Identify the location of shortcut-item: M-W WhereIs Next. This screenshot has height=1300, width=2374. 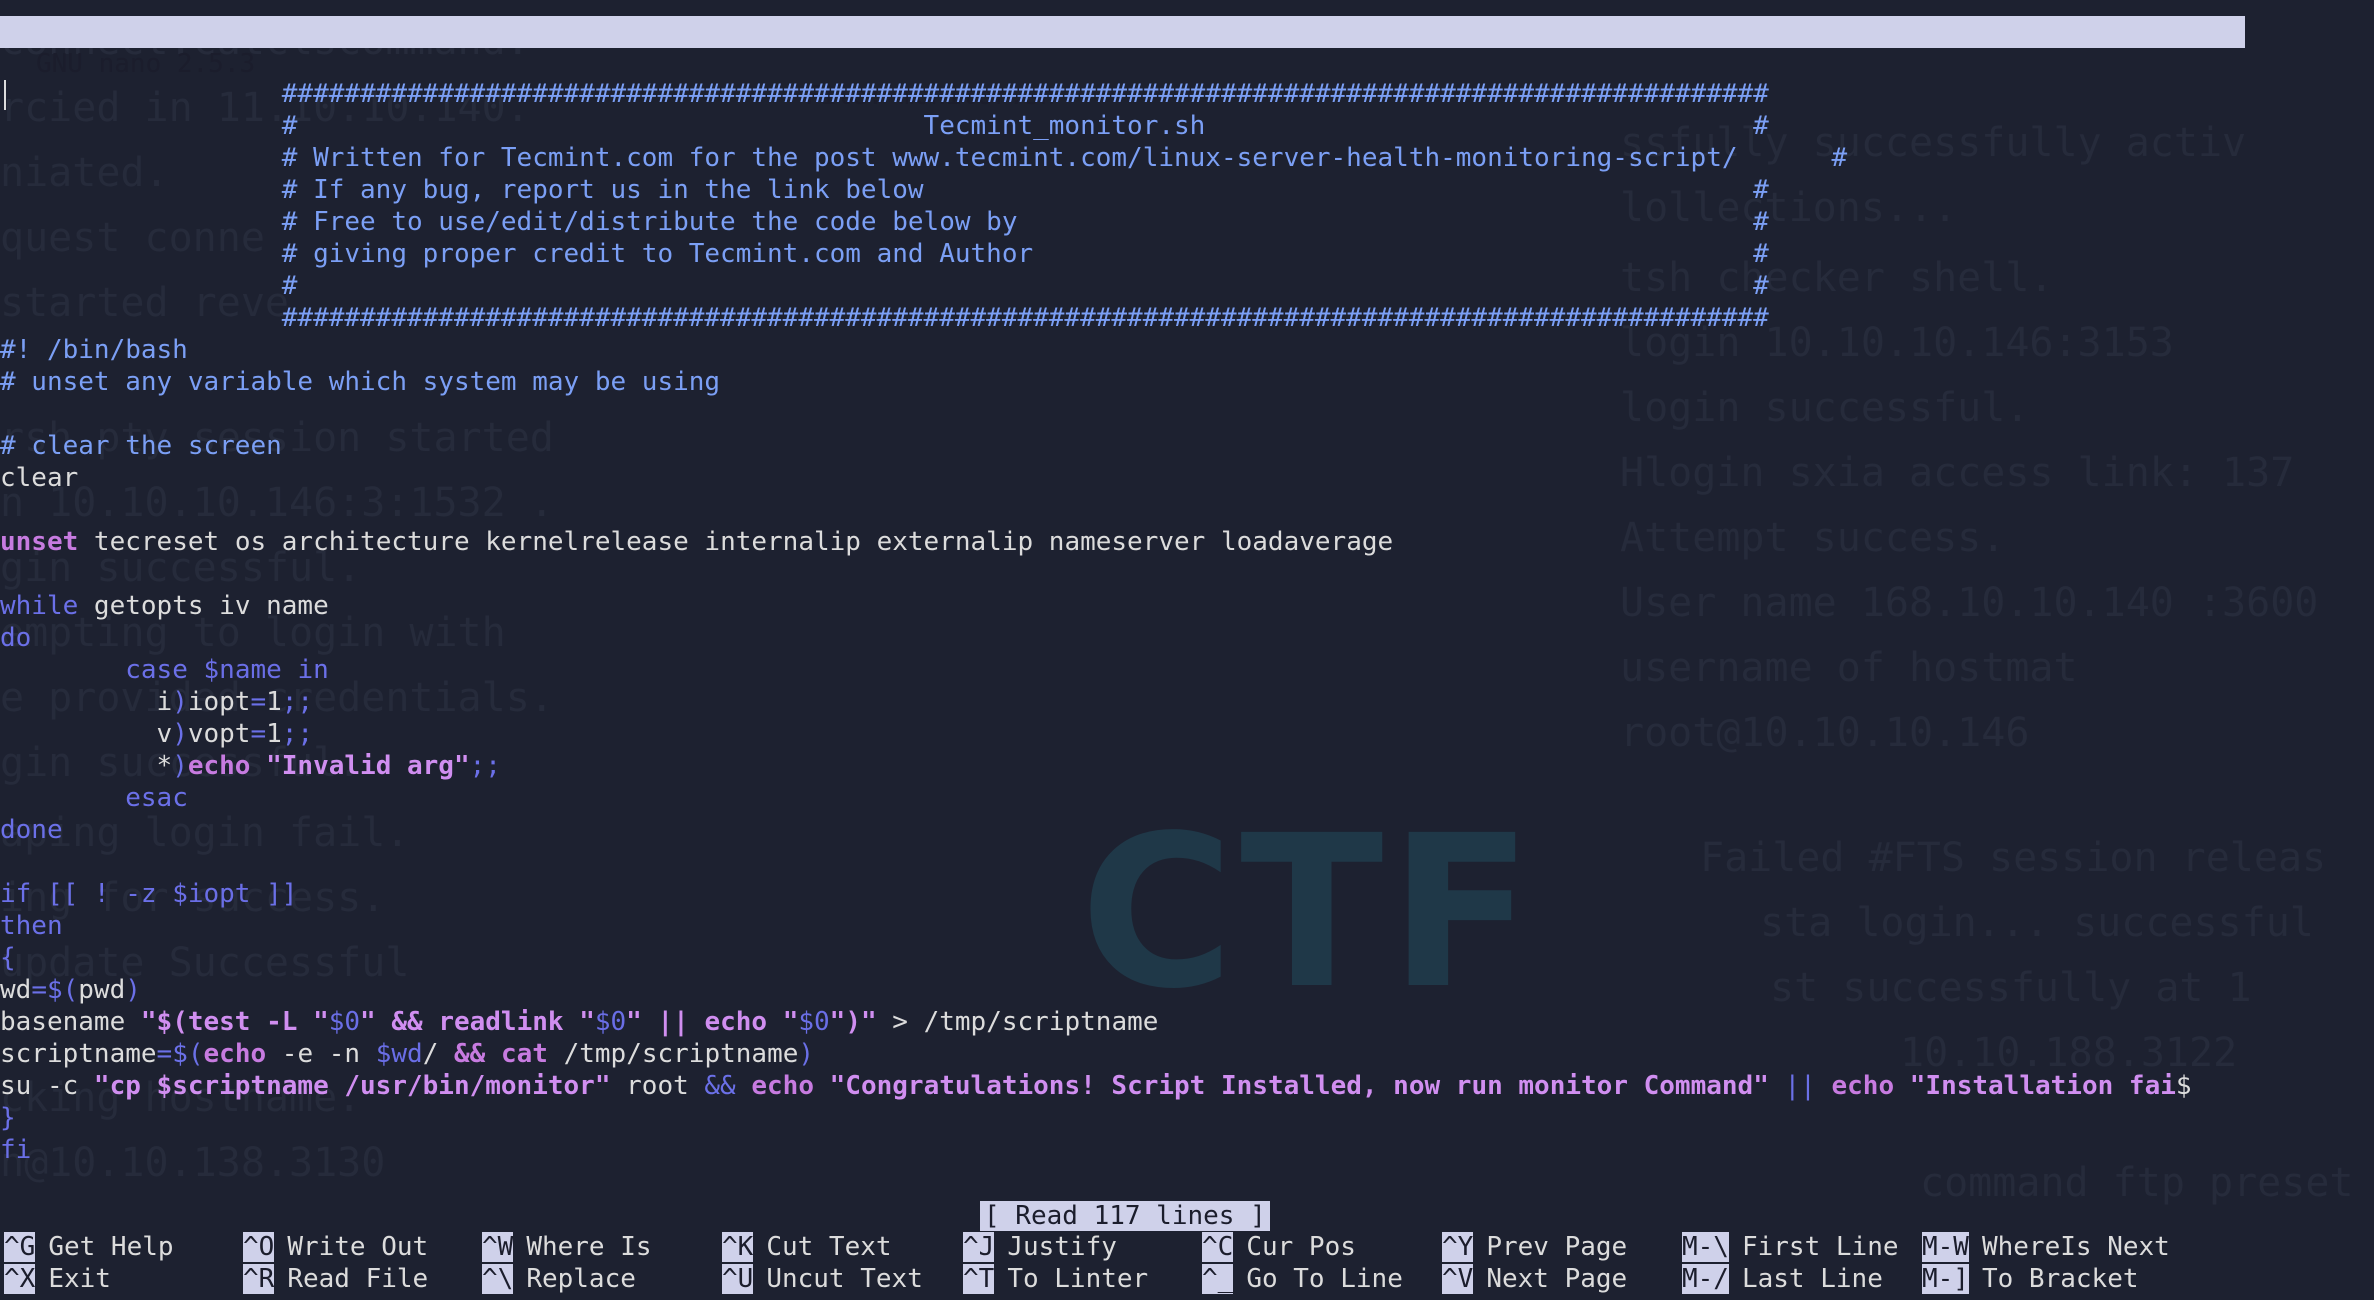
(2046, 1247).